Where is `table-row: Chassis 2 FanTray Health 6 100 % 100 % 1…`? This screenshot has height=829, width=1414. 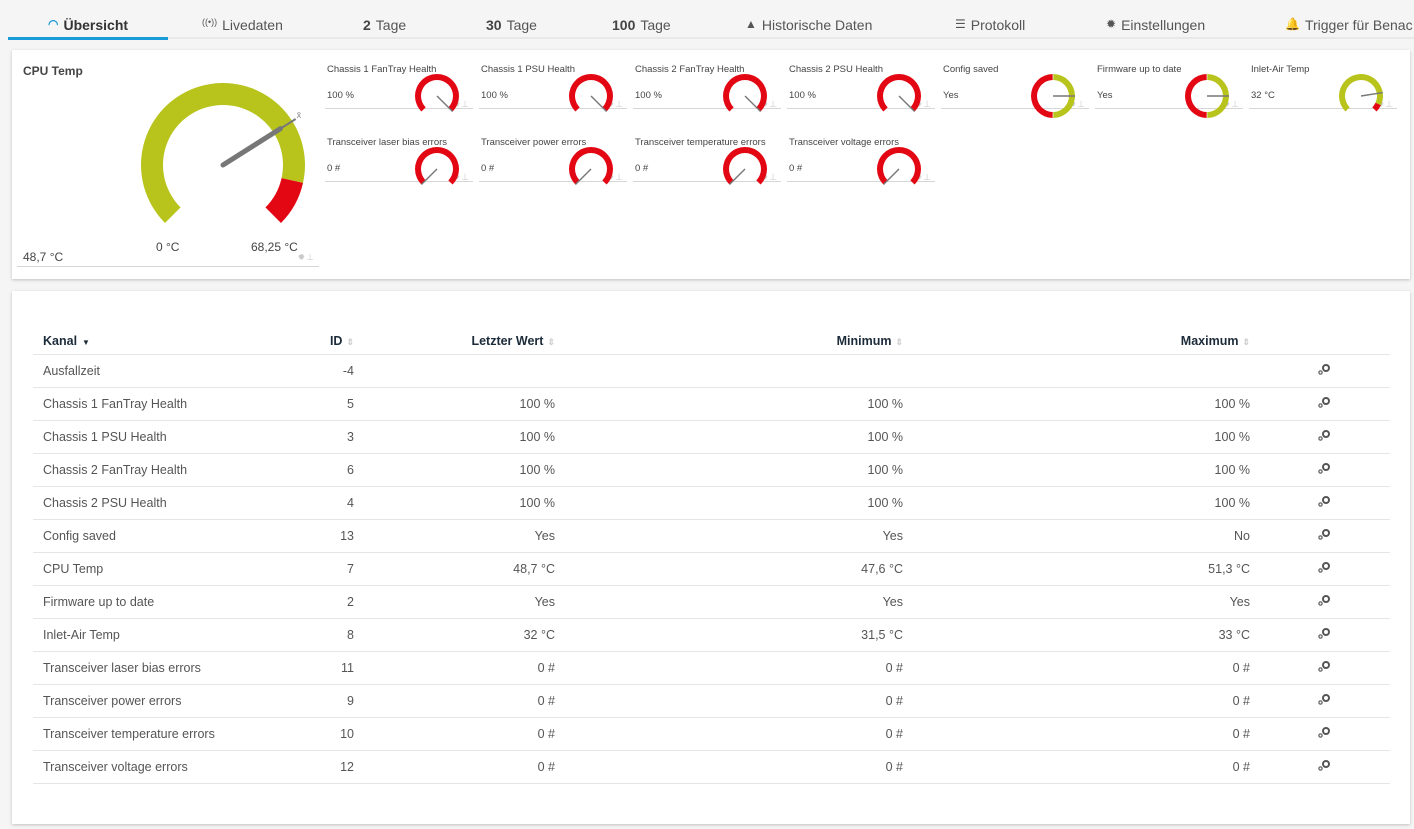
table-row: Chassis 2 FanTray Health 6 100 % 100 % 1… is located at coordinates (711, 470).